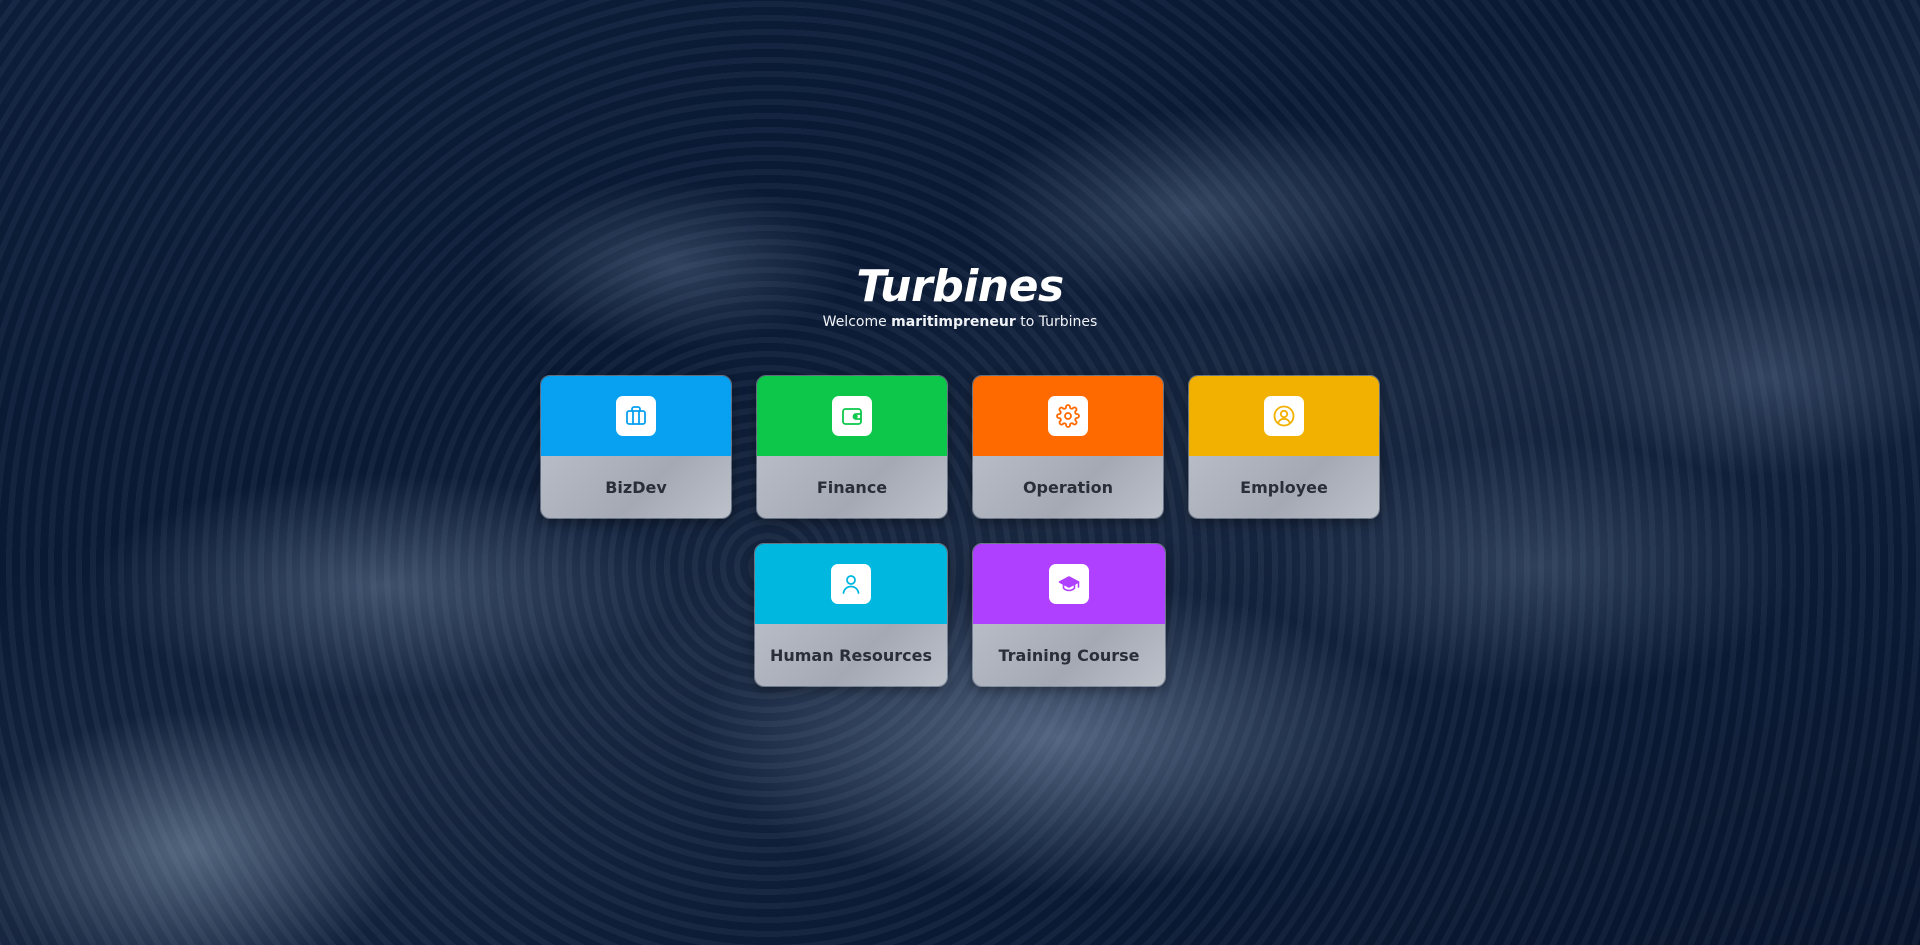  I want to click on card-footer: BizDev, so click(636, 487).